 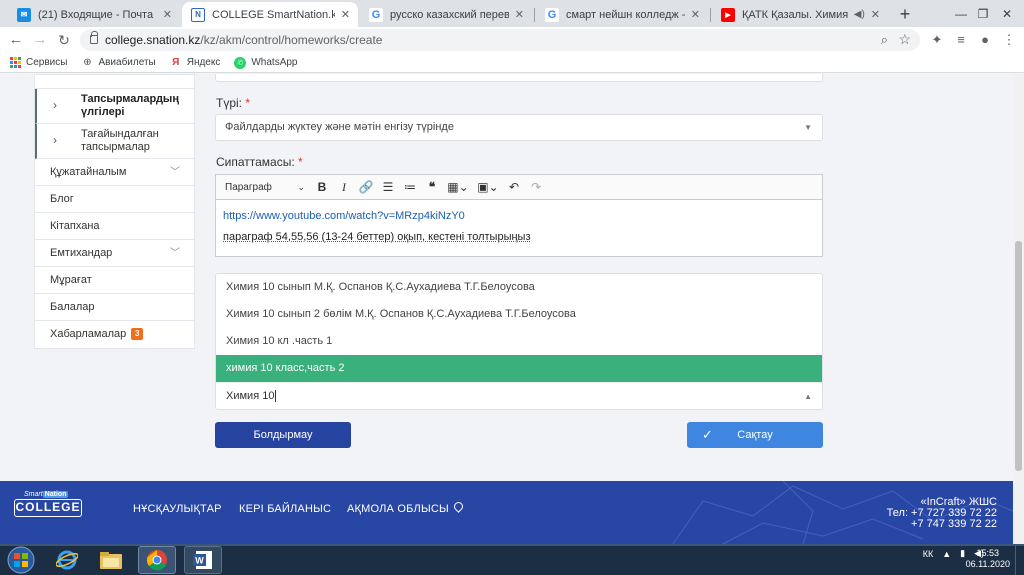 What do you see at coordinates (432, 187) in the screenshot?
I see `blockquote-icon: ❝` at bounding box center [432, 187].